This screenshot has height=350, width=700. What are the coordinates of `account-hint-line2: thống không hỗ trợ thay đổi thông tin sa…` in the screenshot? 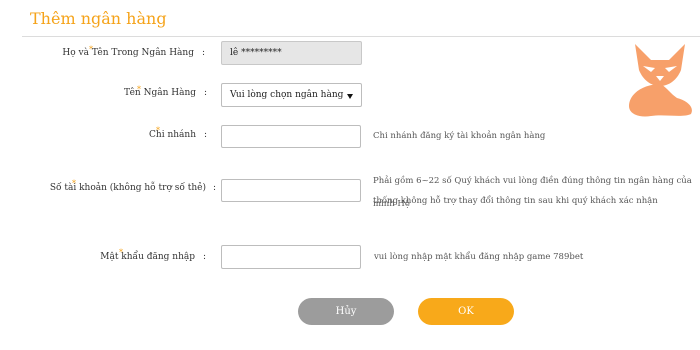 It's located at (515, 201).